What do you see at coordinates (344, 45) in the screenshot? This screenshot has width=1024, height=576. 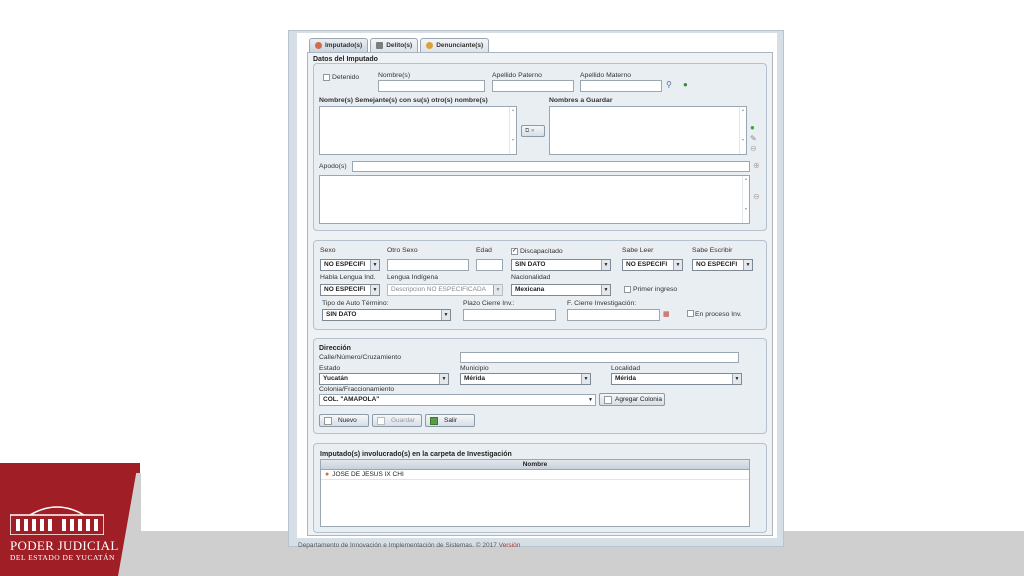 I see `tab-label: Imputado(s)` at bounding box center [344, 45].